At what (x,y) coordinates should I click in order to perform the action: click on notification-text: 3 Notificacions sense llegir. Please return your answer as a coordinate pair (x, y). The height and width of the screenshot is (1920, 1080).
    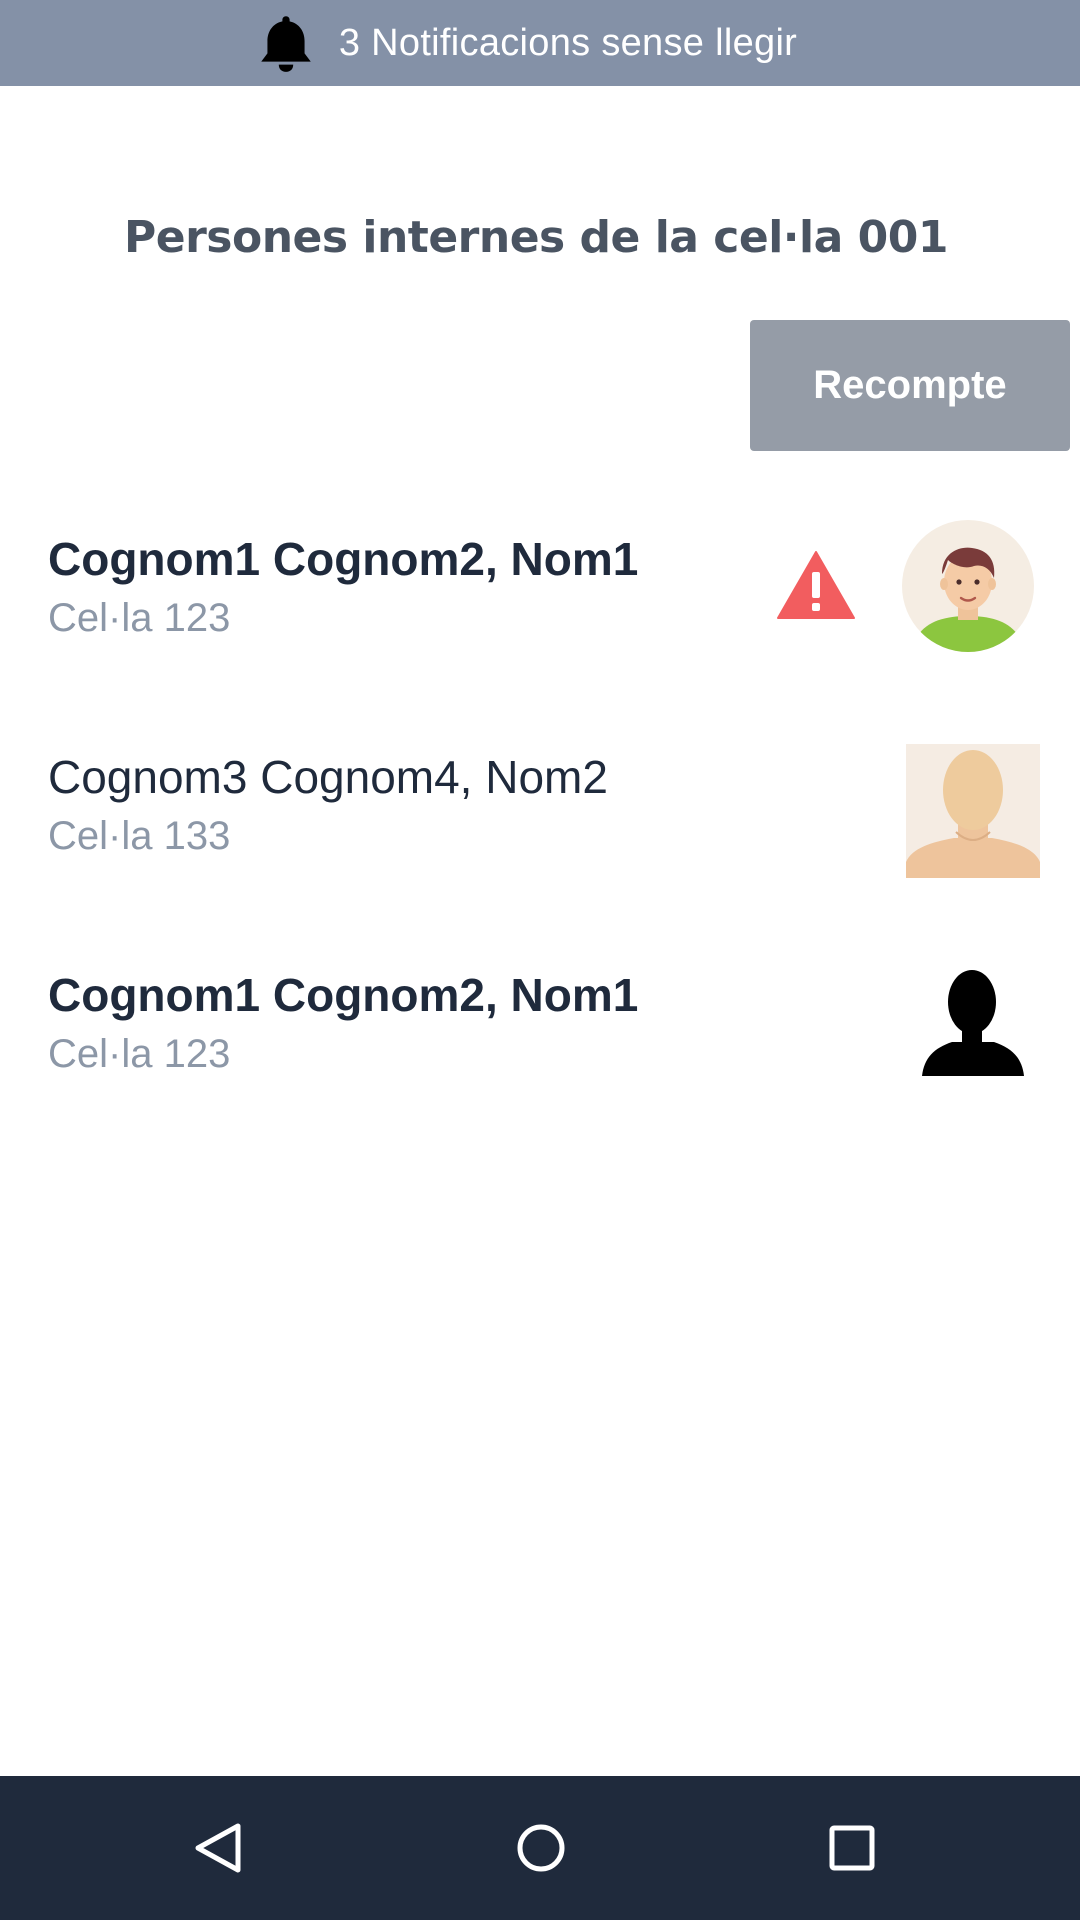
    Looking at the image, I should click on (568, 42).